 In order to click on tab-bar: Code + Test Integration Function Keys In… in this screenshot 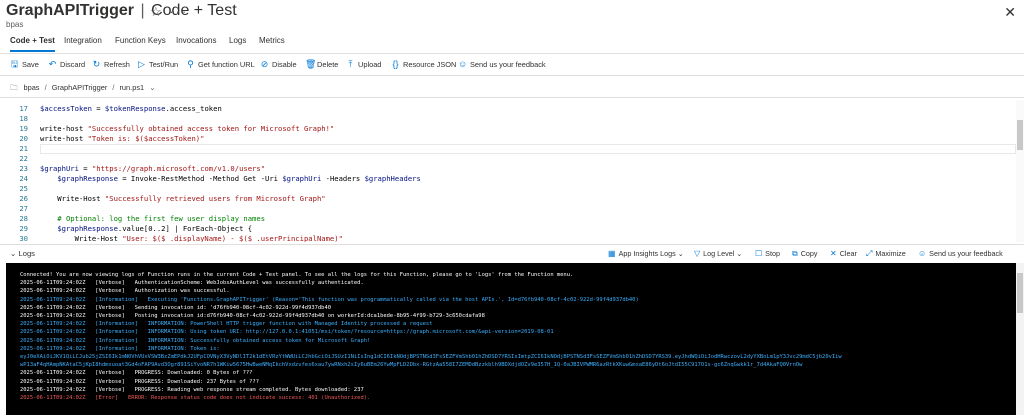, I will do `click(512, 43)`.